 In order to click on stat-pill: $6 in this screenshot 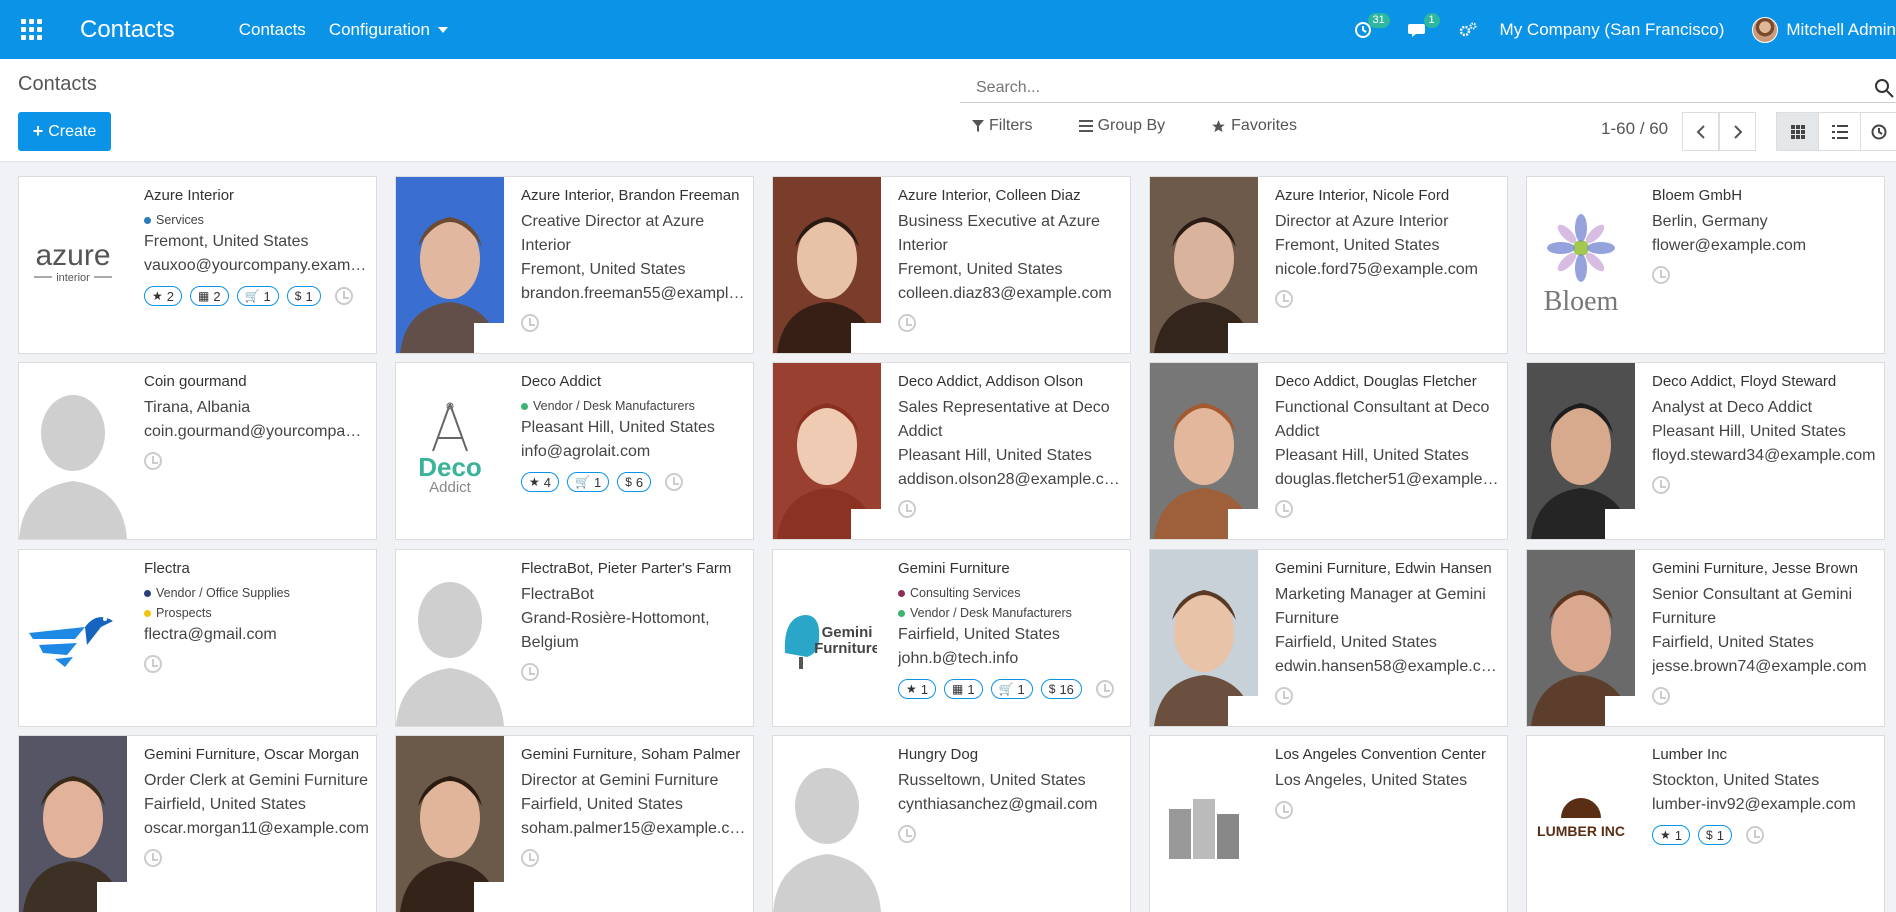, I will do `click(634, 482)`.